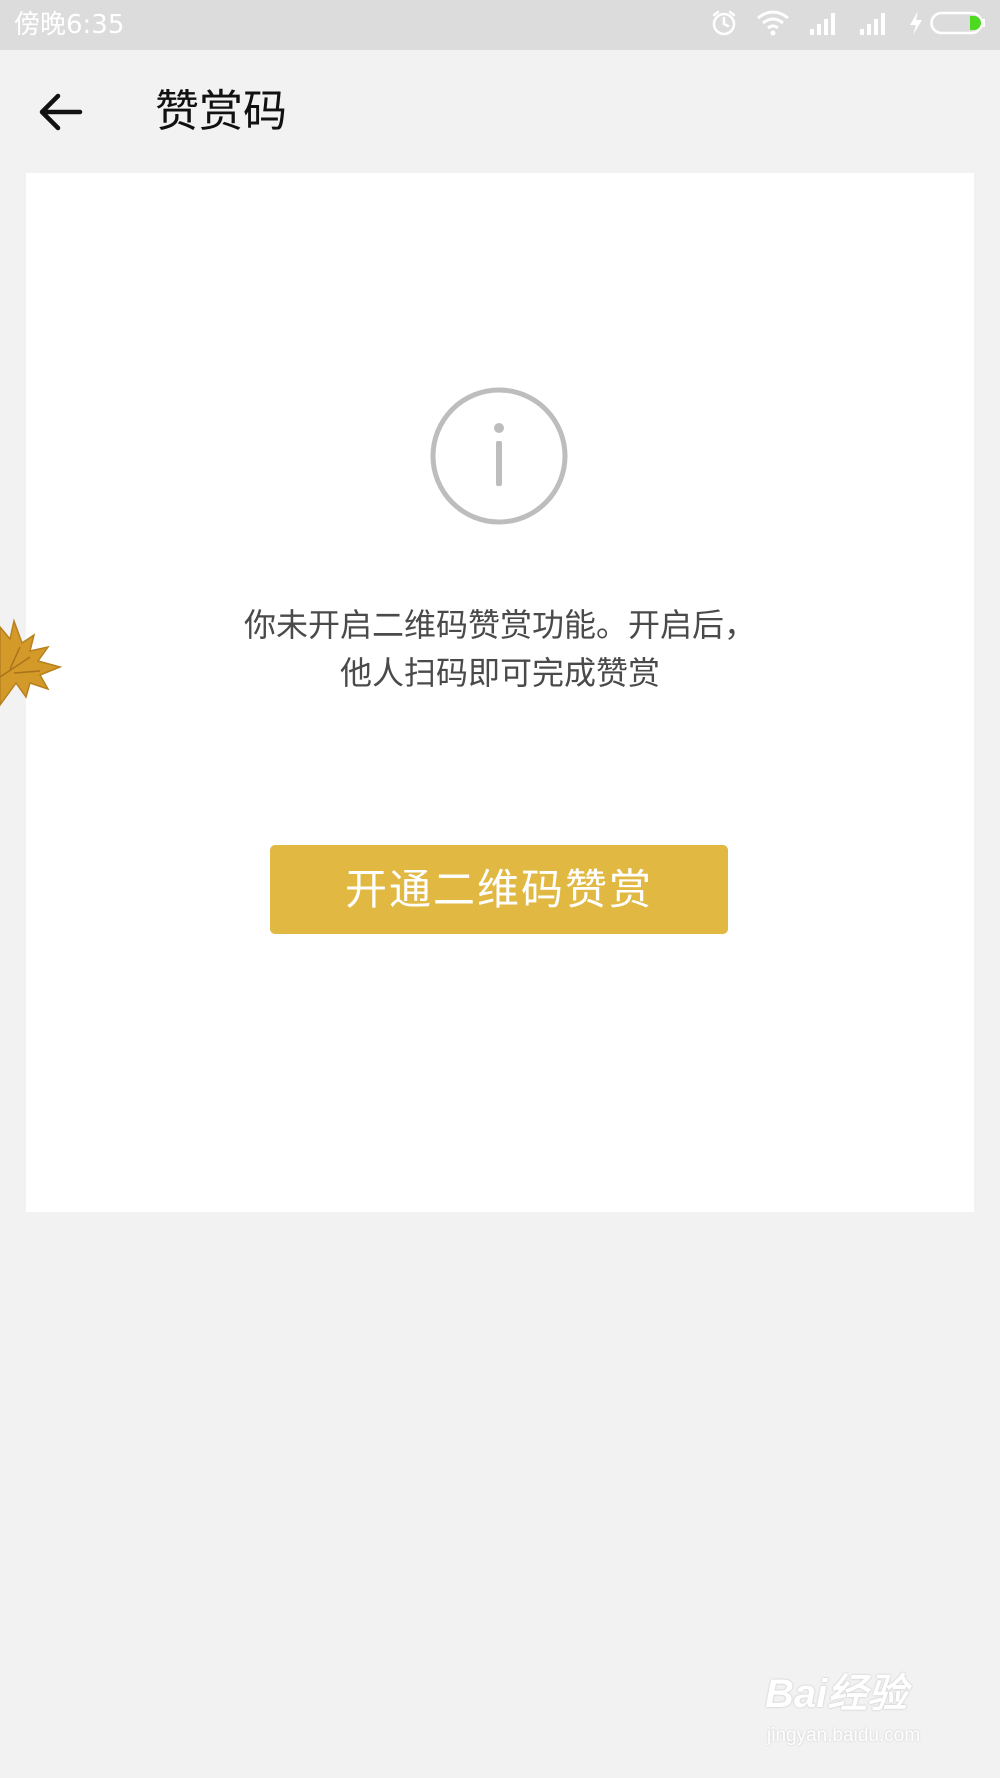 The height and width of the screenshot is (1778, 1000). Describe the element at coordinates (958, 25) in the screenshot. I see `battery-icon` at that location.